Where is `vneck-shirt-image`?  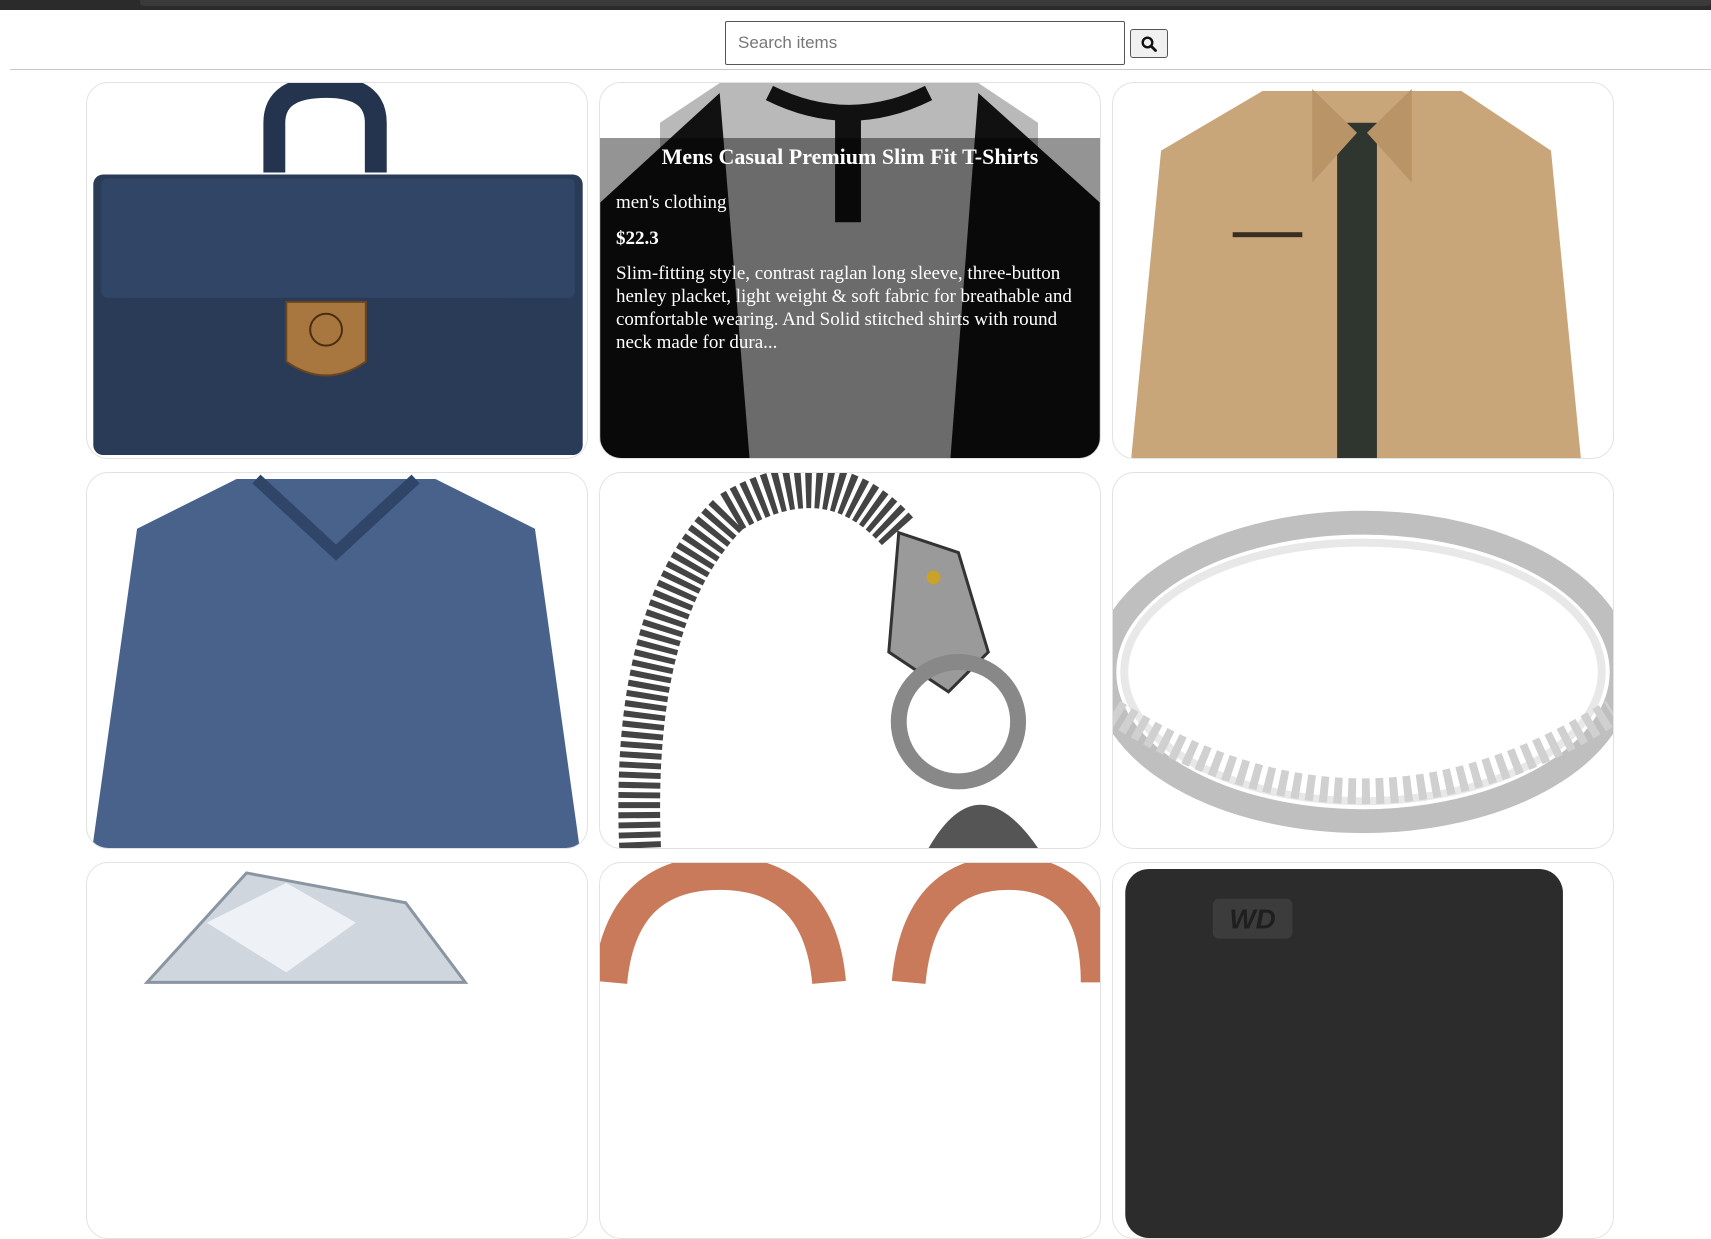
vneck-shirt-image is located at coordinates (336, 661).